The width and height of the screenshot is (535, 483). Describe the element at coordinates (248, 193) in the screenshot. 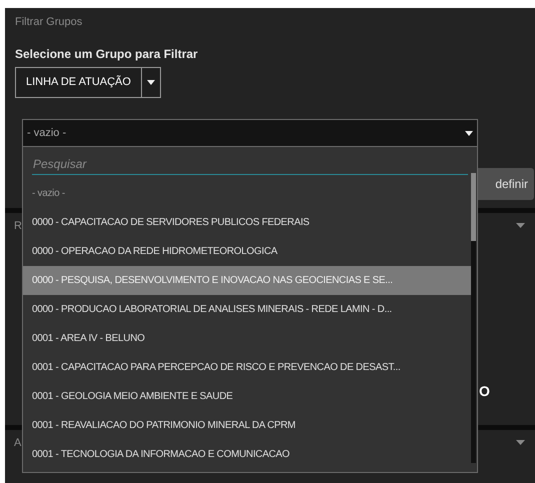

I see `dropdown-option: - vazio -` at that location.